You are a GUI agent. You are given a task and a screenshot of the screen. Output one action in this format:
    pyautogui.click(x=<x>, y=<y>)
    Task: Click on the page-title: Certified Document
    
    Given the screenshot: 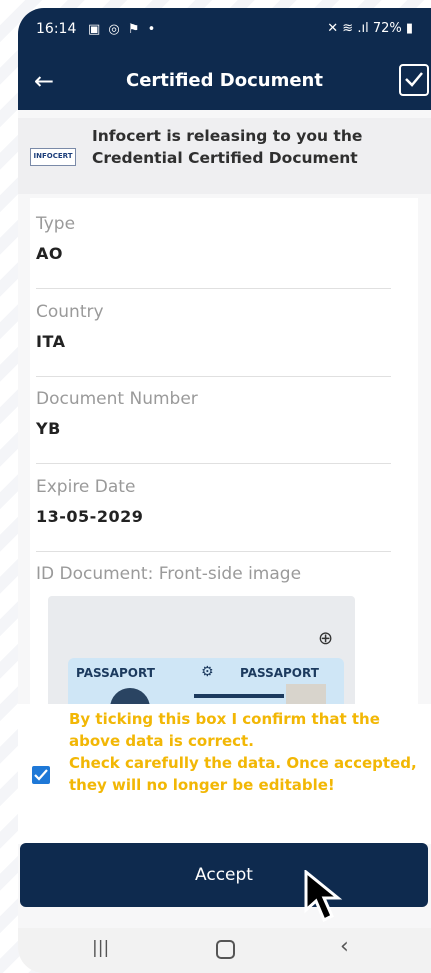 What is the action you would take?
    pyautogui.click(x=224, y=80)
    